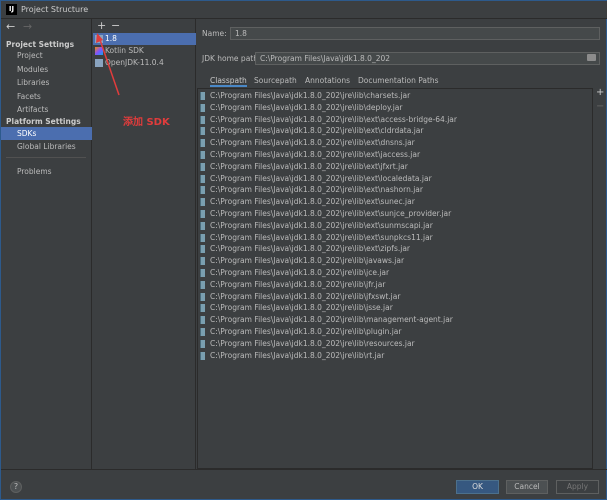 This screenshot has height=500, width=607. What do you see at coordinates (231, 58) in the screenshot?
I see `jdk-home-label: JDK home path:` at bounding box center [231, 58].